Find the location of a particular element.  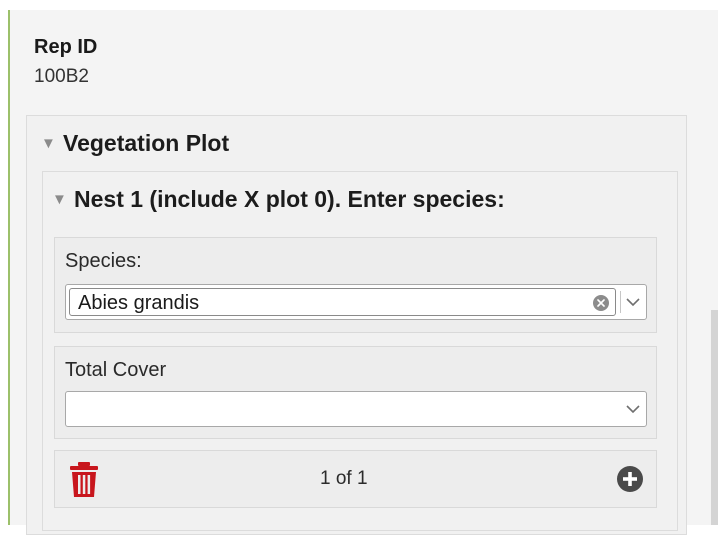

clear-circle-icon is located at coordinates (601, 303).